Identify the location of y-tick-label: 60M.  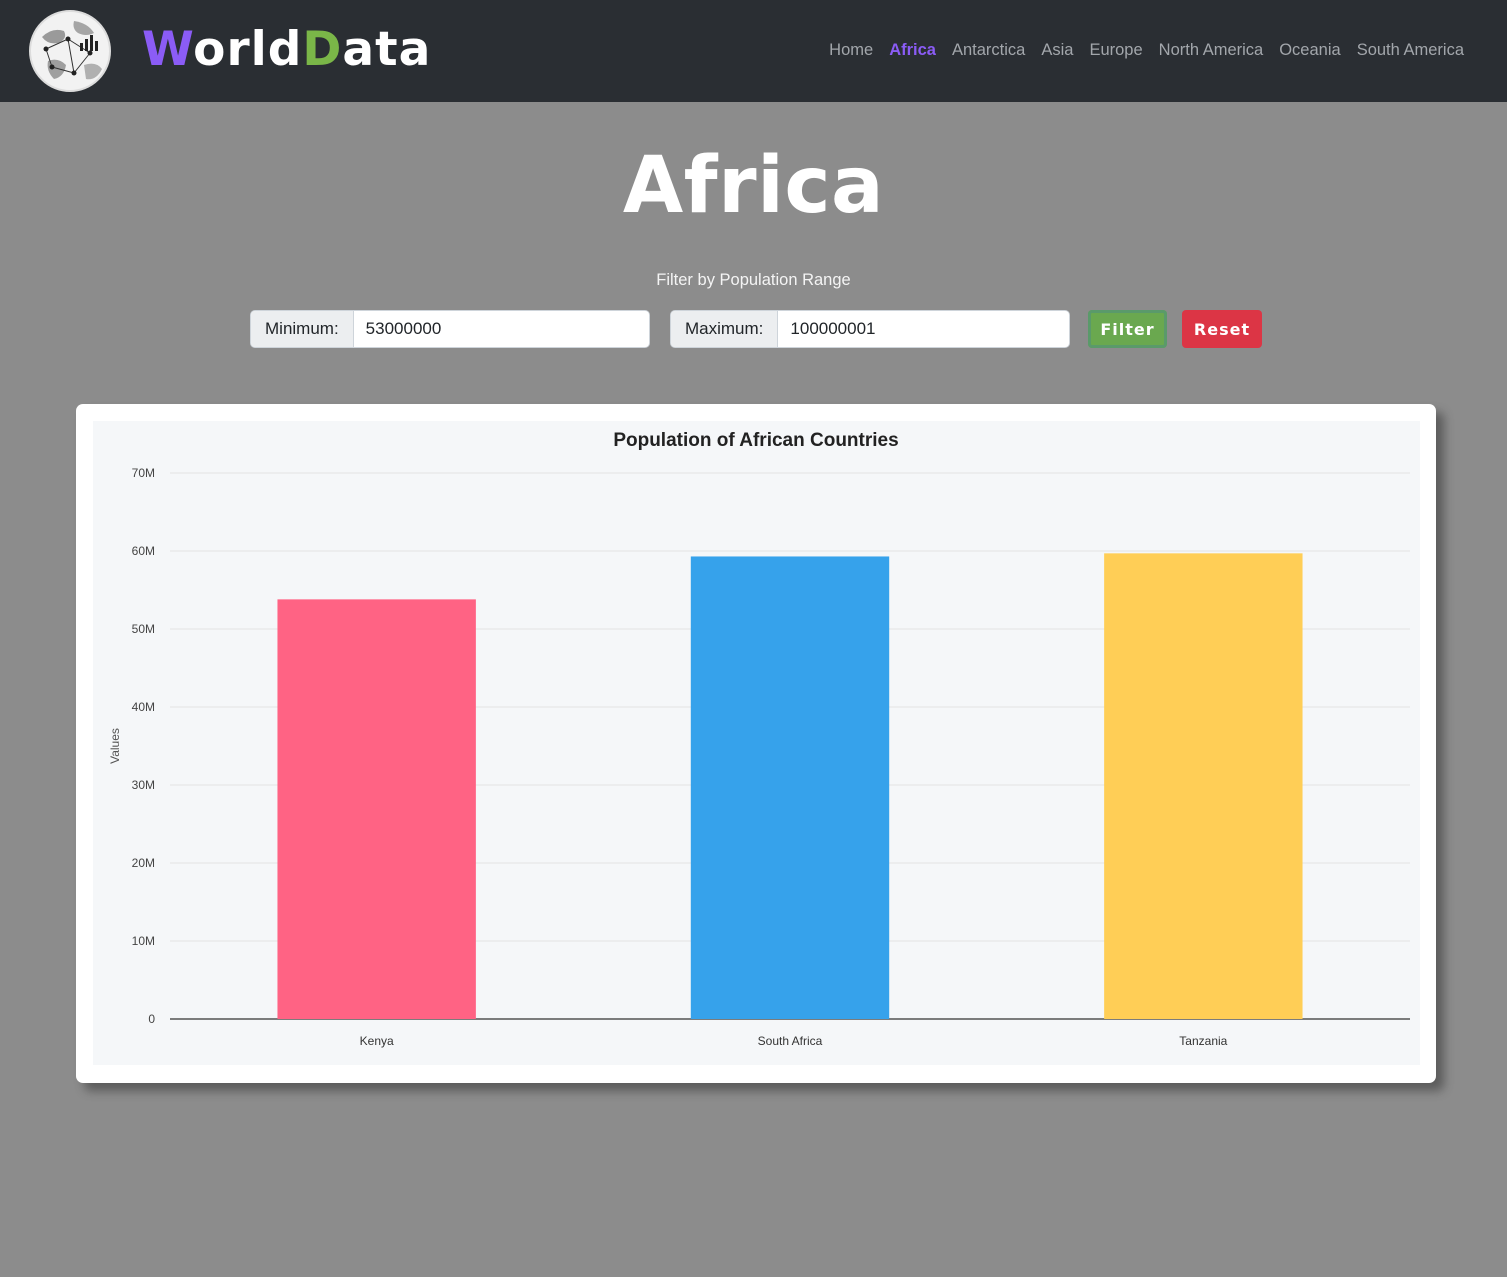
(143, 551).